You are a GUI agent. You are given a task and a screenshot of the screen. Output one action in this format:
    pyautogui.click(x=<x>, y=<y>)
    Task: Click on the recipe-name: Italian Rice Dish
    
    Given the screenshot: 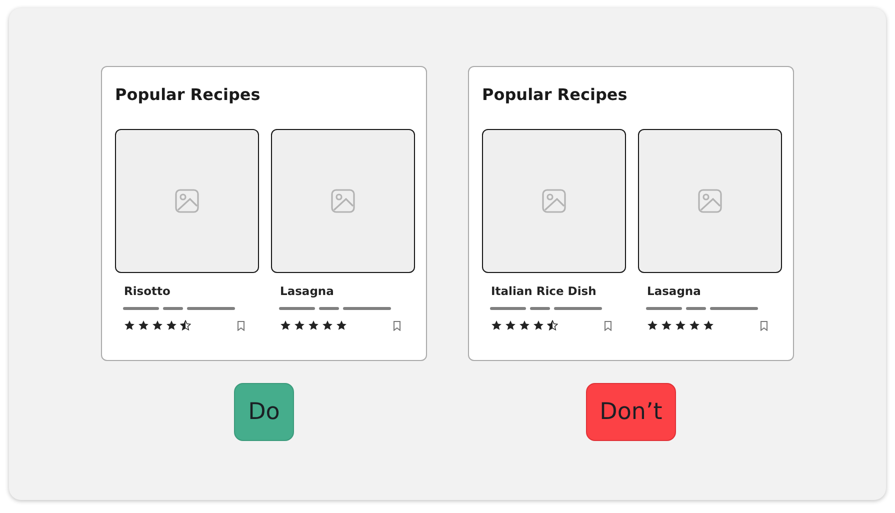 What is the action you would take?
    pyautogui.click(x=544, y=291)
    